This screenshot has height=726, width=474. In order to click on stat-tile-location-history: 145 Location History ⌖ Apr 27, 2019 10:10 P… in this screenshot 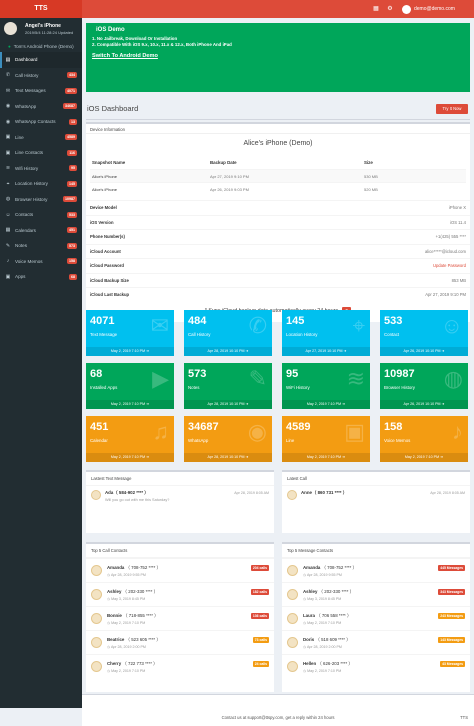, I will do `click(326, 333)`.